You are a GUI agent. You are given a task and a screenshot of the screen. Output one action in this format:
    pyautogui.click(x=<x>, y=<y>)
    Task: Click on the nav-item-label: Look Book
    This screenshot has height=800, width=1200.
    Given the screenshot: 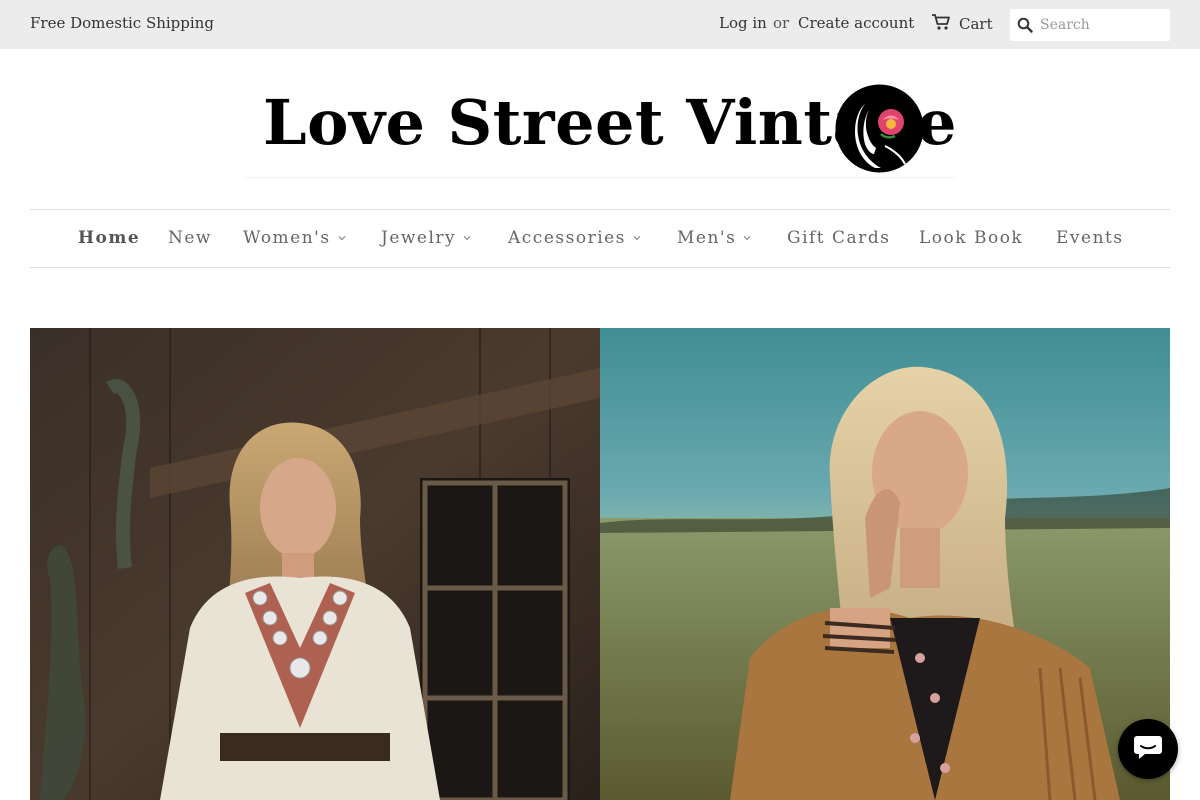 What is the action you would take?
    pyautogui.click(x=971, y=238)
    